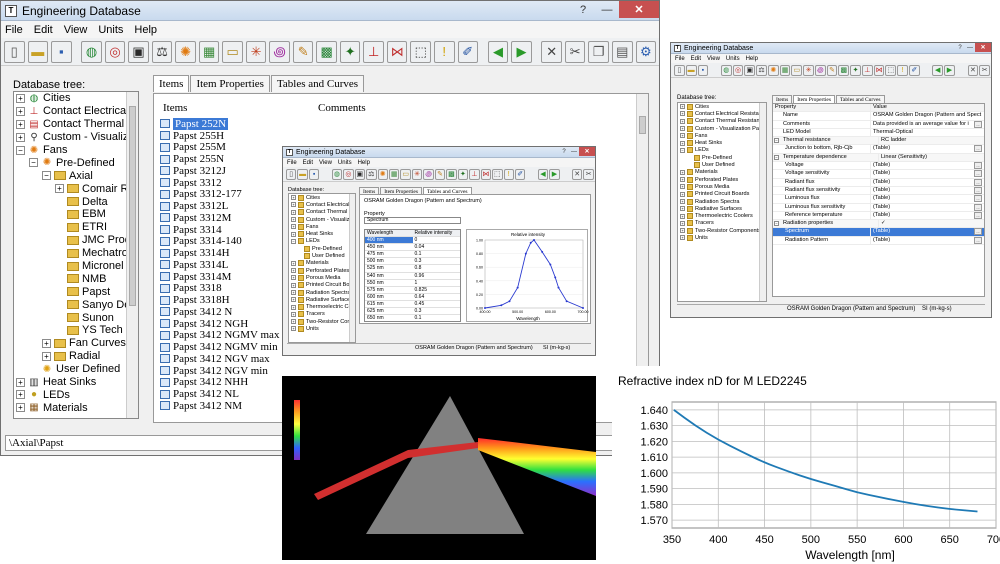 This screenshot has width=1000, height=564. Describe the element at coordinates (342, 108) in the screenshot. I see `column-comments: Comments` at that location.